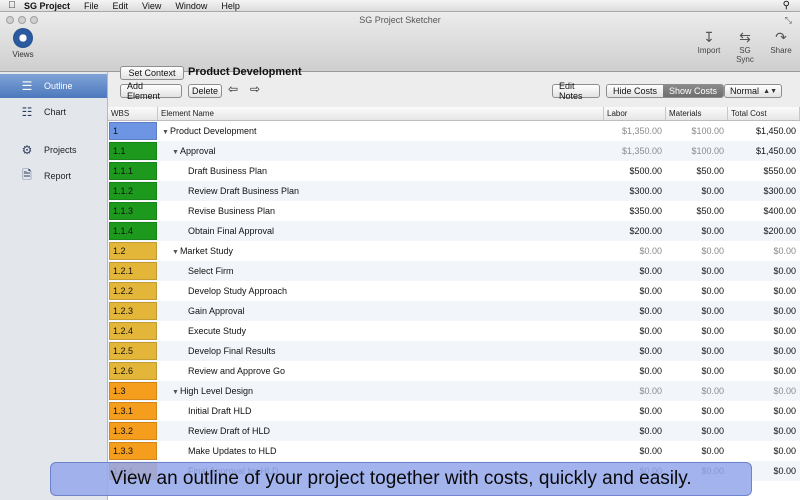 This screenshot has height=500, width=800. I want to click on element-name-cell: ▼Product Development, so click(381, 131).